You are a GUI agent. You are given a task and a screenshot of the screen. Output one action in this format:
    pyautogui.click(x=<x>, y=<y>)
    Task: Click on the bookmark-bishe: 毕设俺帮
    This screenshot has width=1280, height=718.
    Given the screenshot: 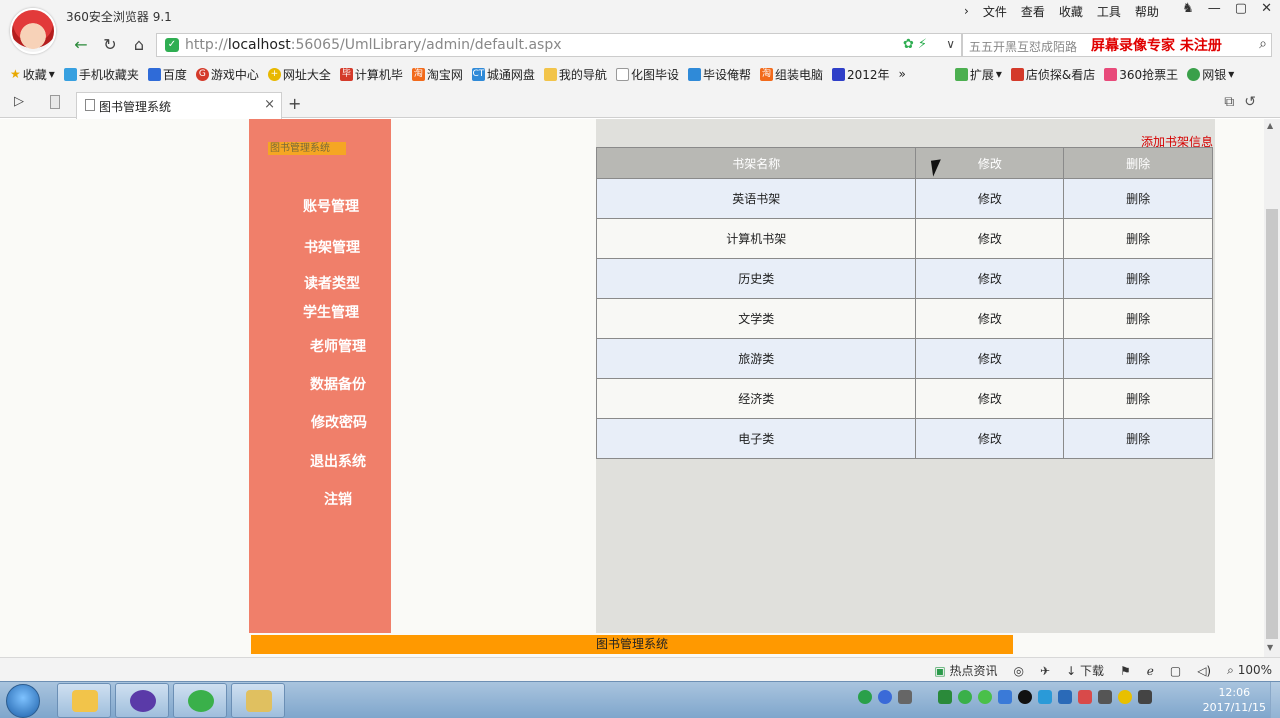 What is the action you would take?
    pyautogui.click(x=719, y=74)
    